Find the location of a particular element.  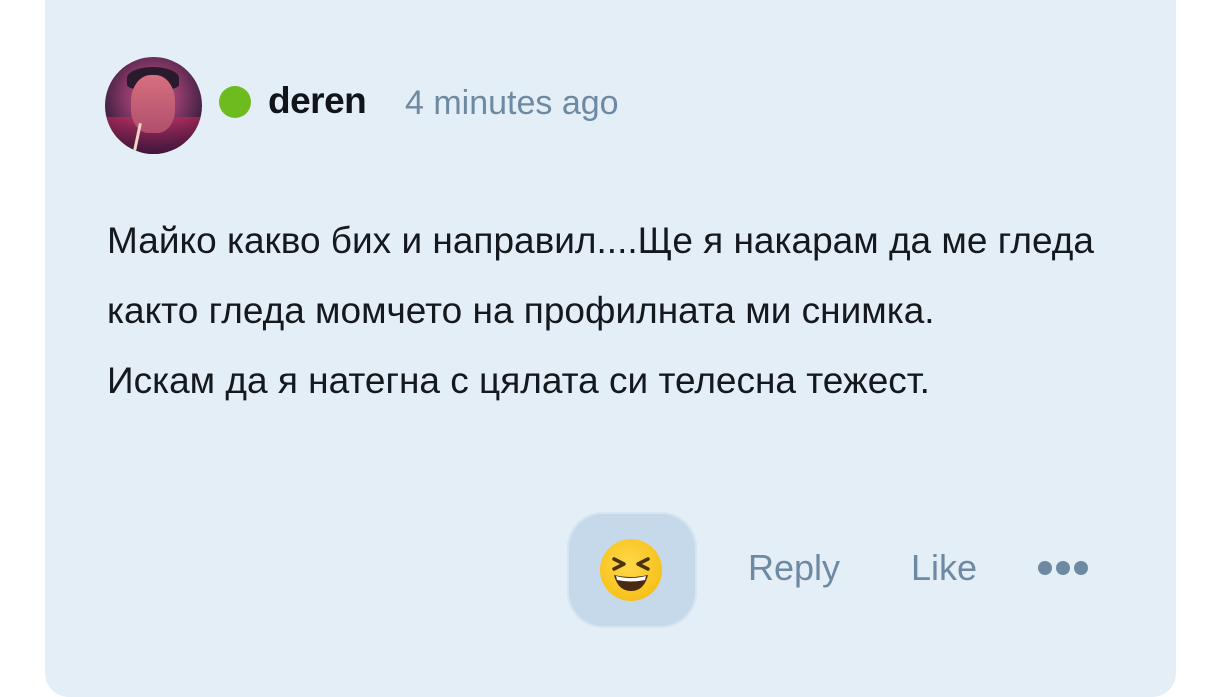

grinning-squinting-face-icon is located at coordinates (631, 570).